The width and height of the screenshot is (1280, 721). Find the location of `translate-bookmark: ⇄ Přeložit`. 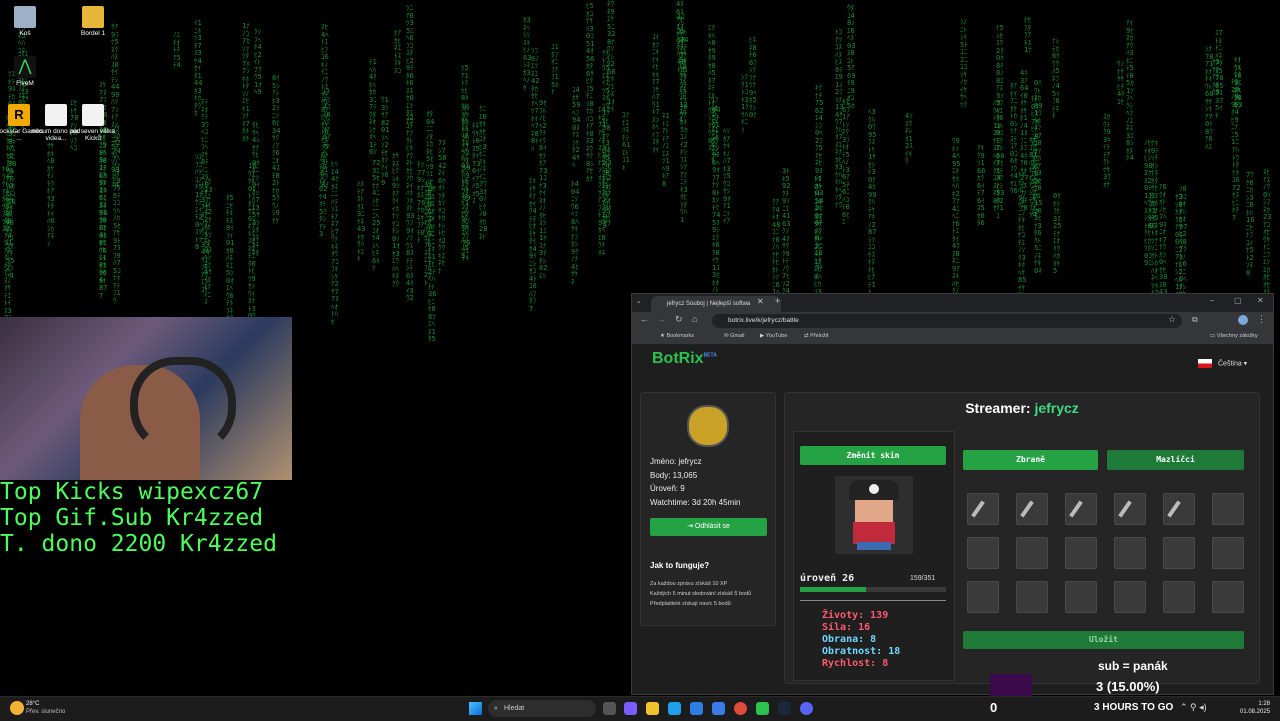

translate-bookmark: ⇄ Přeložit is located at coordinates (816, 336).